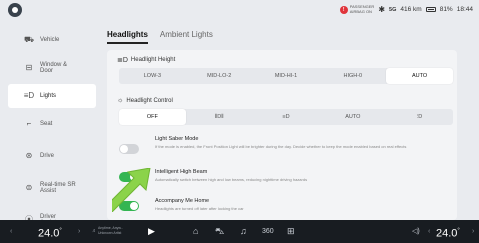  What do you see at coordinates (268, 231) in the screenshot?
I see `fan-360-icon: 360` at bounding box center [268, 231].